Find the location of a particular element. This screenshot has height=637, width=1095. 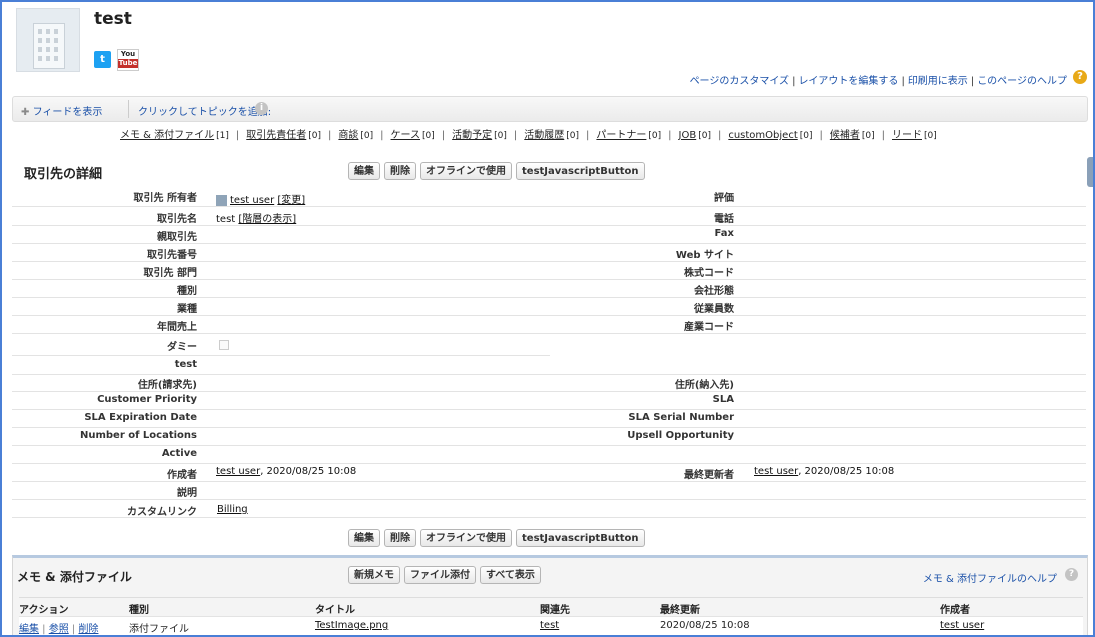

account-number-label: 取引先番号 is located at coordinates (172, 255).